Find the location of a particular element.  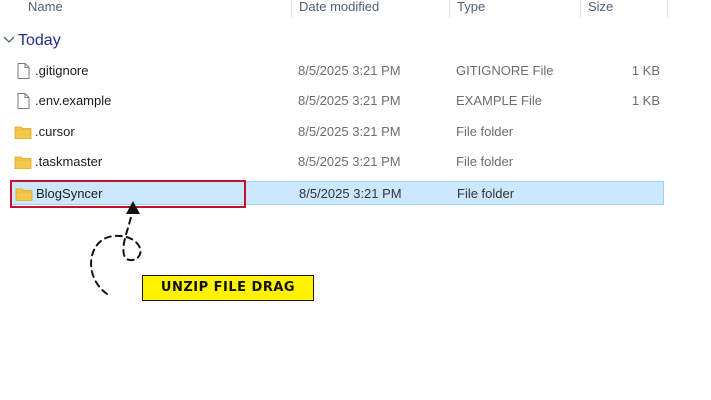

group-label: Today is located at coordinates (39, 40).